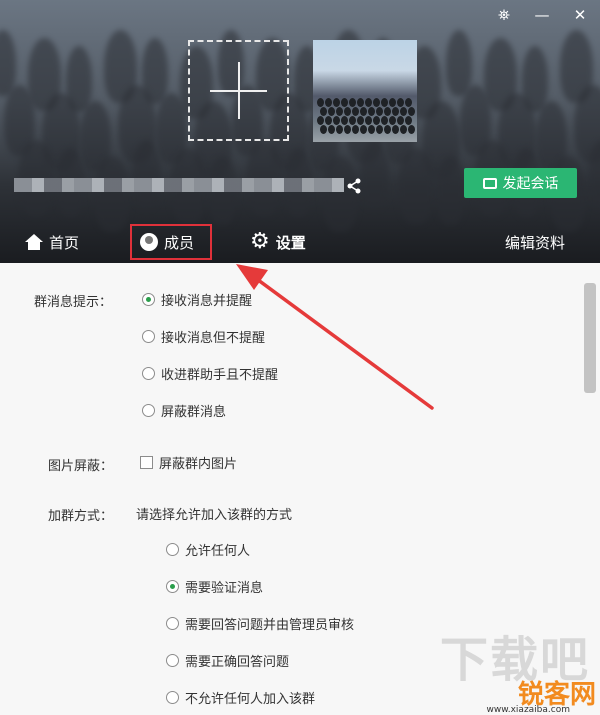 The width and height of the screenshot is (600, 715). Describe the element at coordinates (146, 462) in the screenshot. I see `checkbox` at that location.